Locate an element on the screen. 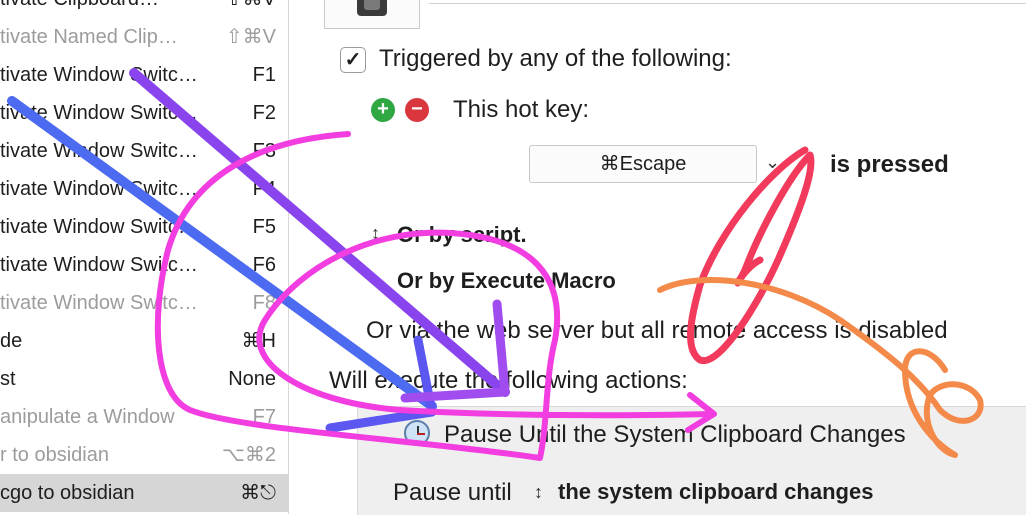  or-by-execute-macro-popup: Or by Execute Macro is located at coordinates (506, 281).